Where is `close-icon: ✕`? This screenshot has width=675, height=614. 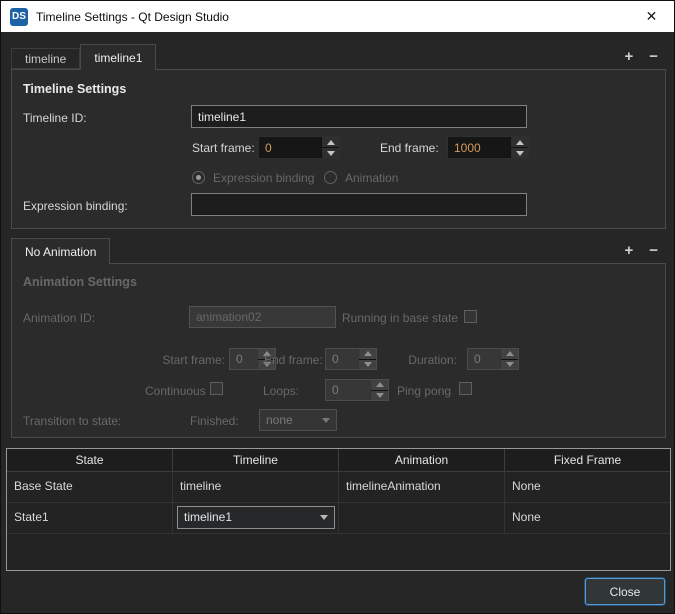 close-icon: ✕ is located at coordinates (651, 16).